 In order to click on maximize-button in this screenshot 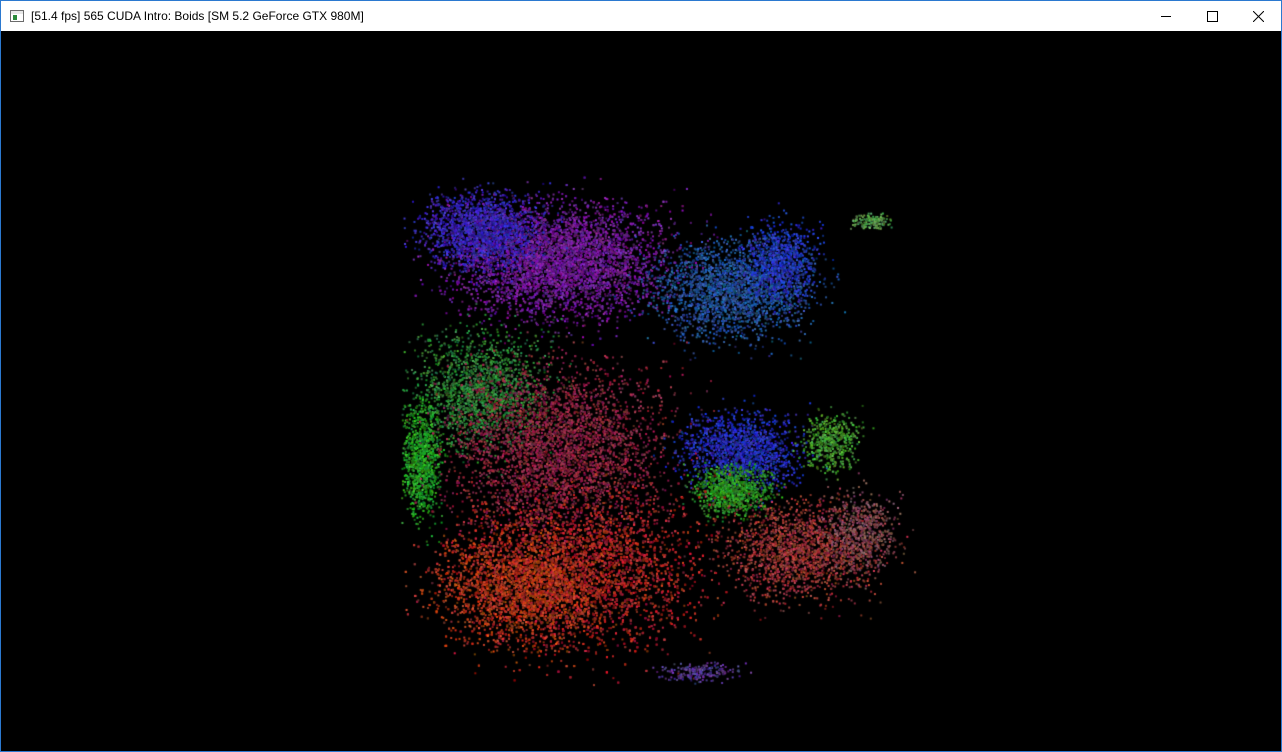, I will do `click(1212, 16)`.